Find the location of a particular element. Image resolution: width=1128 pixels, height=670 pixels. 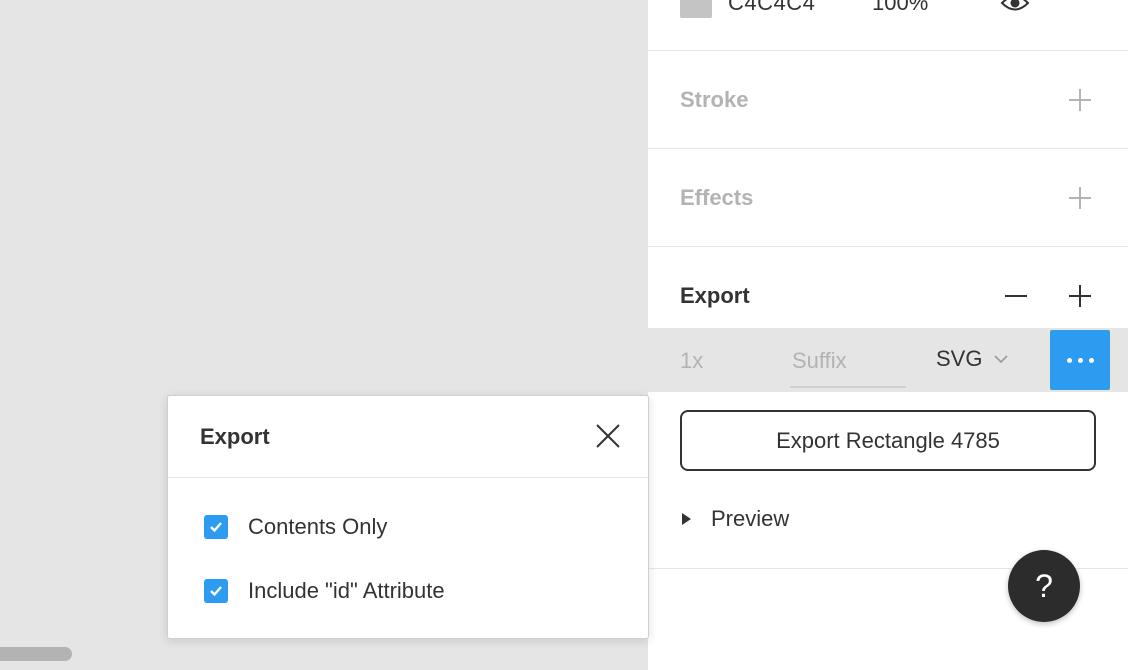

stroke-title: Stroke is located at coordinates (714, 99).